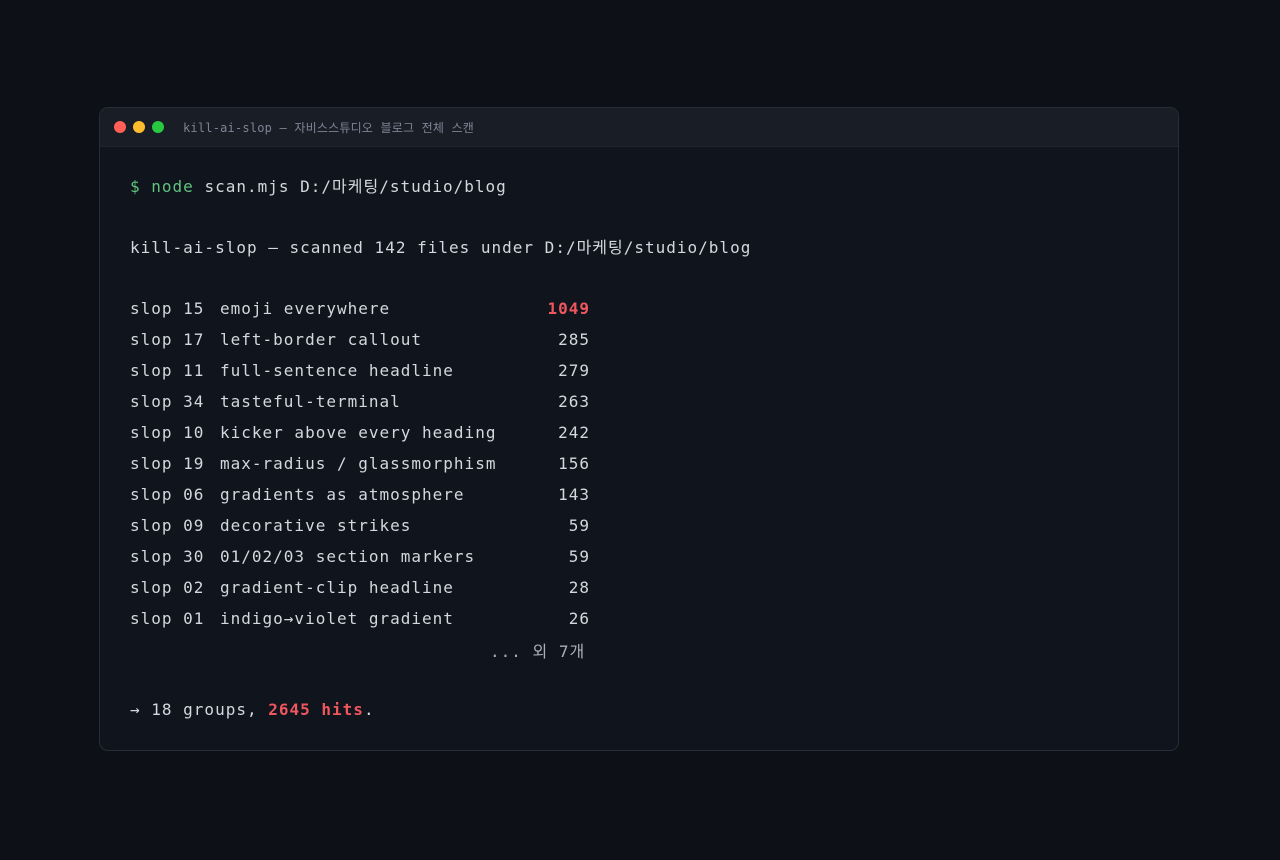 The image size is (1280, 860). What do you see at coordinates (167, 370) in the screenshot?
I see `result-id: slop 11` at bounding box center [167, 370].